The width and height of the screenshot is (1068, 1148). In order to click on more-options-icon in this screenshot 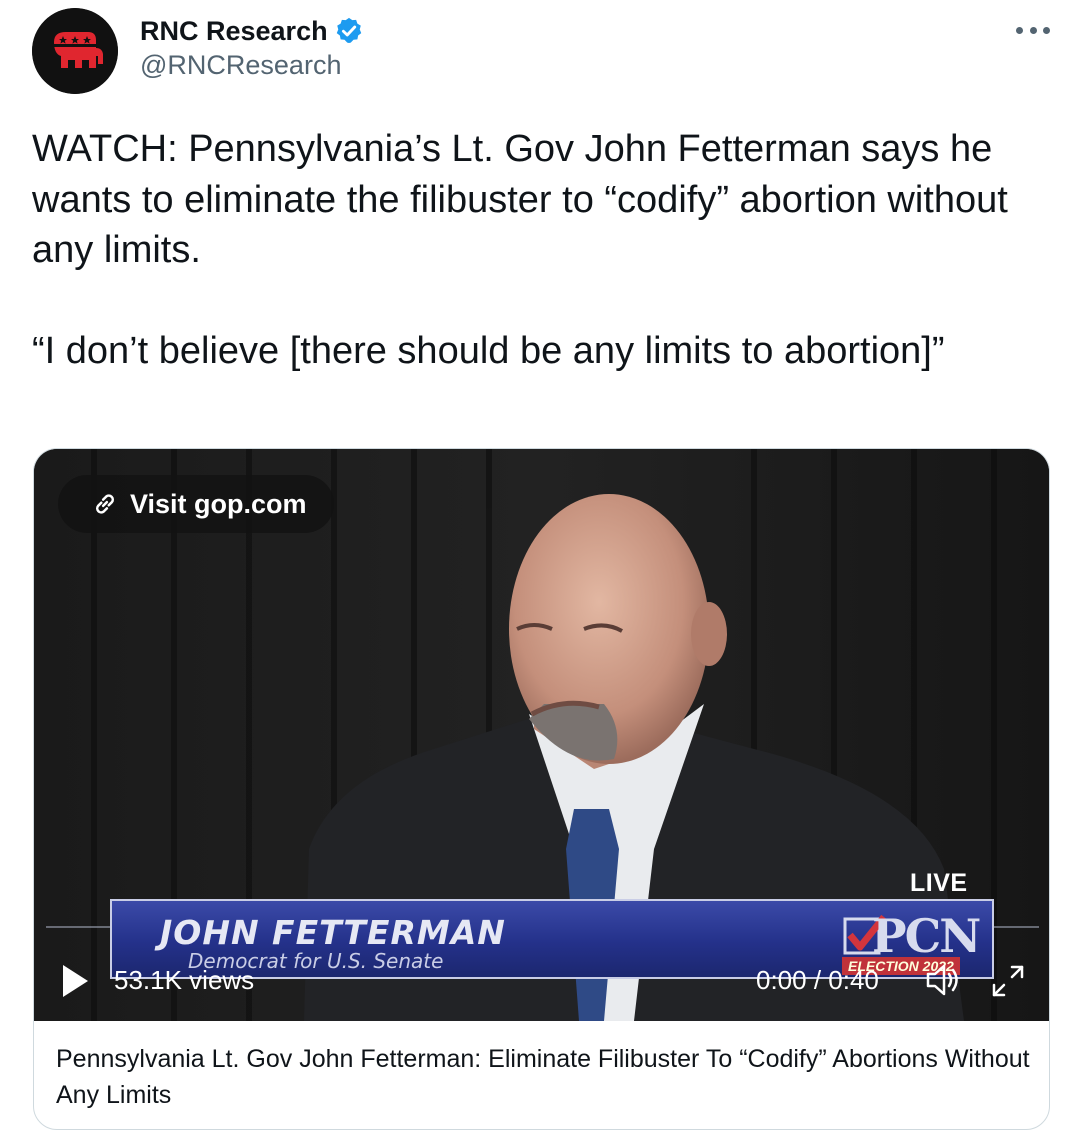, I will do `click(1033, 30)`.